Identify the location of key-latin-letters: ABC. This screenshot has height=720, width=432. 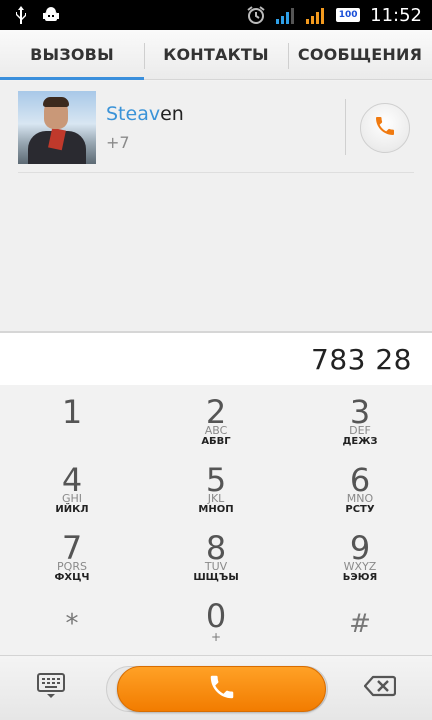
(216, 430).